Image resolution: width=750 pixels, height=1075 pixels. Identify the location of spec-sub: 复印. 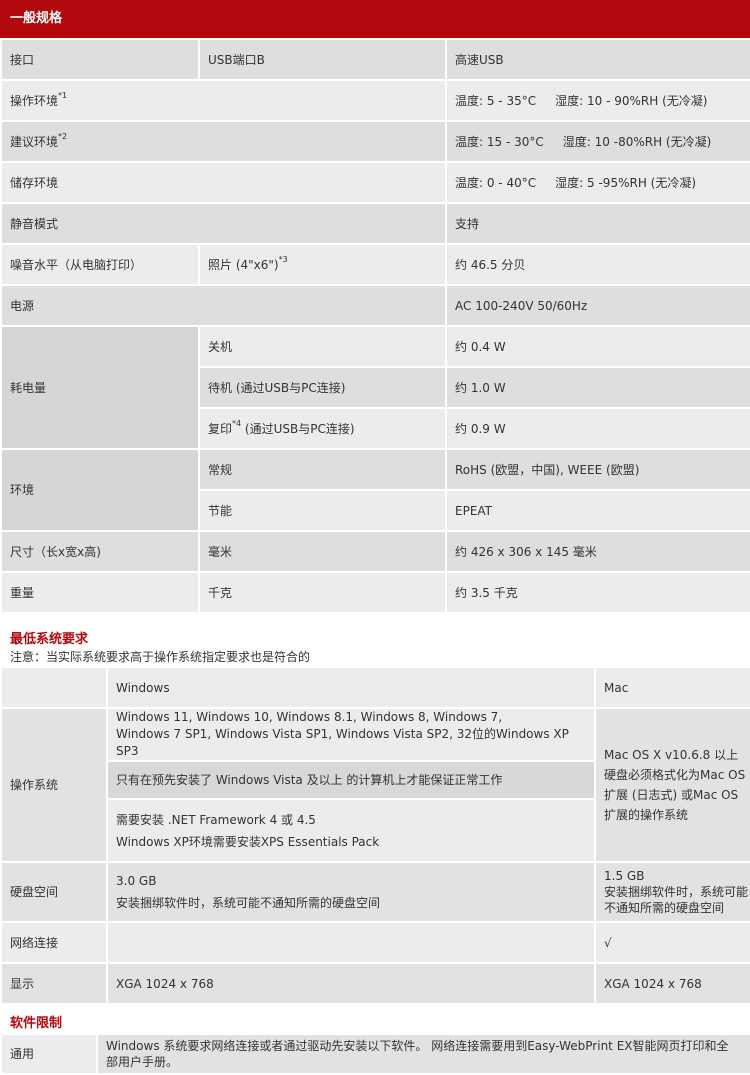
(220, 428).